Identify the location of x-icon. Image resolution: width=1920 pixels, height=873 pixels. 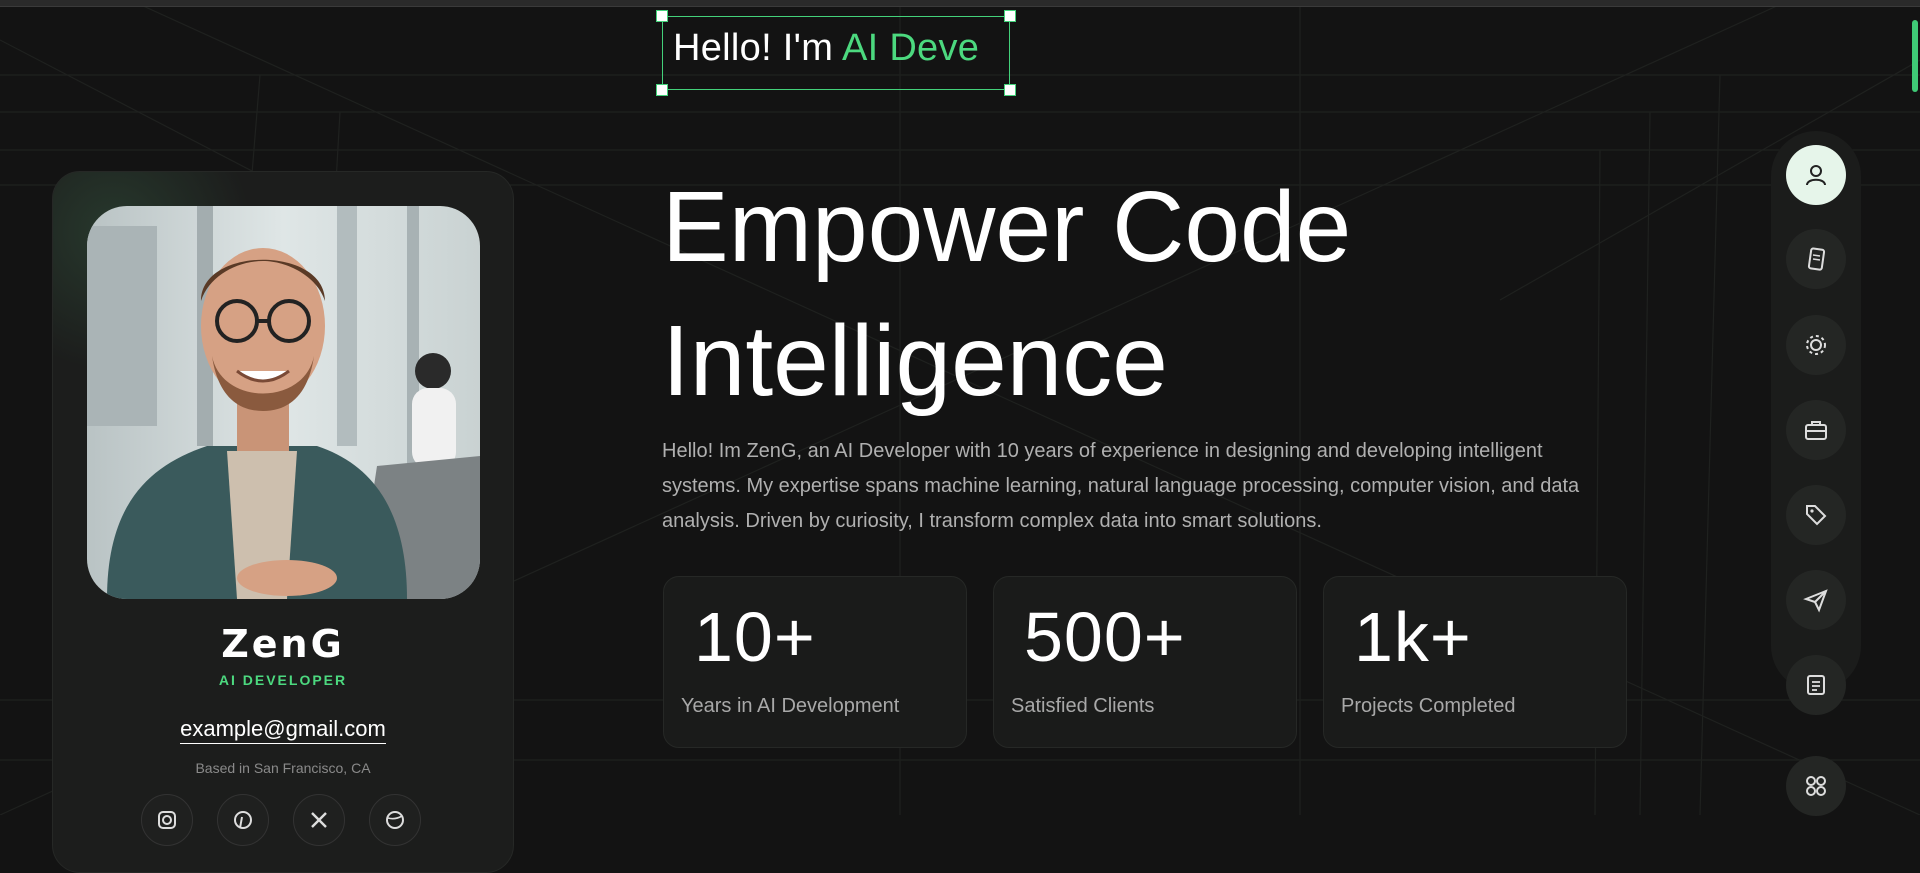
(319, 820).